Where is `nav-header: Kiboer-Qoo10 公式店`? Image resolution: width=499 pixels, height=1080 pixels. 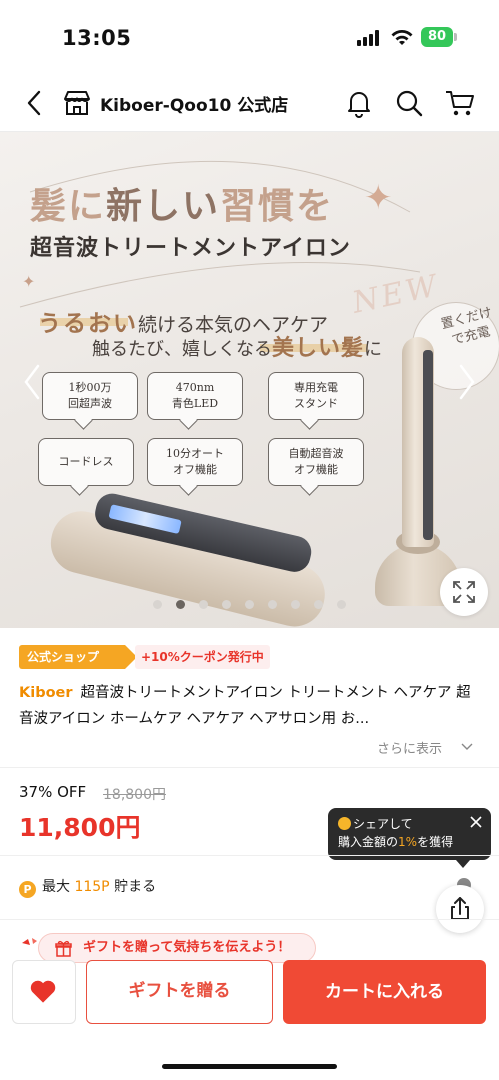
nav-header: Kiboer-Qoo10 公式店 is located at coordinates (249, 104).